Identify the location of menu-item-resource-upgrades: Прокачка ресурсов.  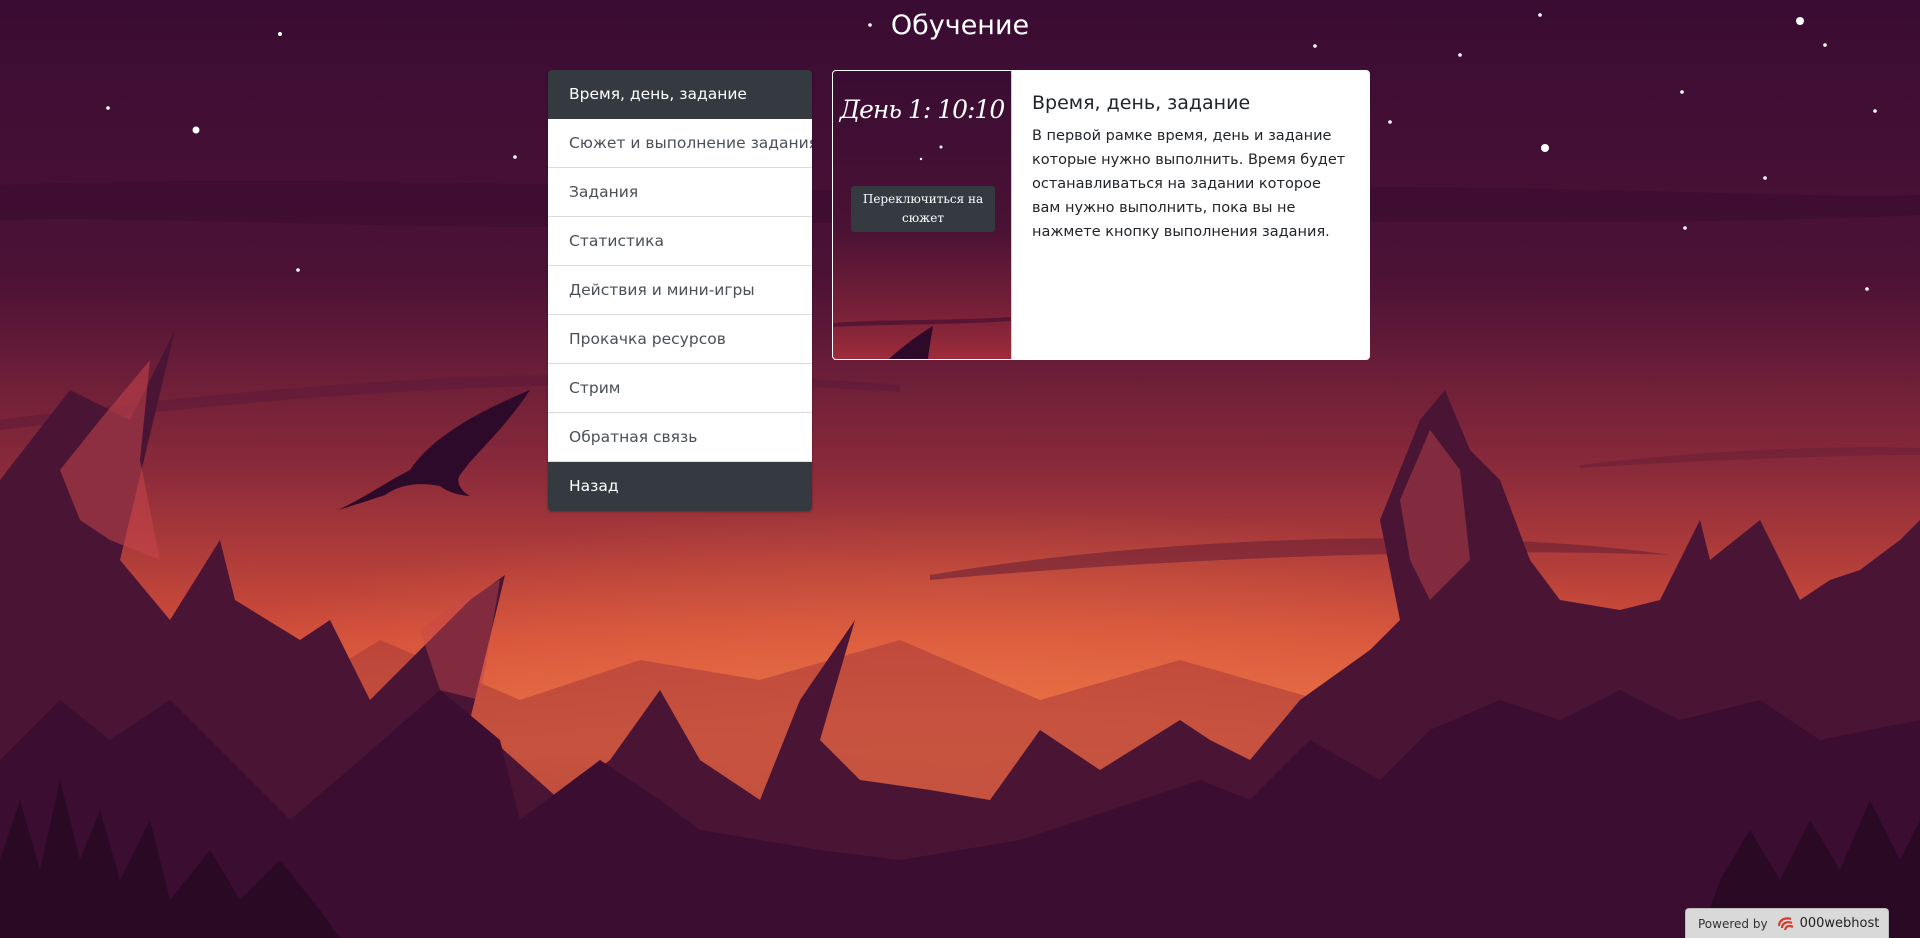
(680, 339).